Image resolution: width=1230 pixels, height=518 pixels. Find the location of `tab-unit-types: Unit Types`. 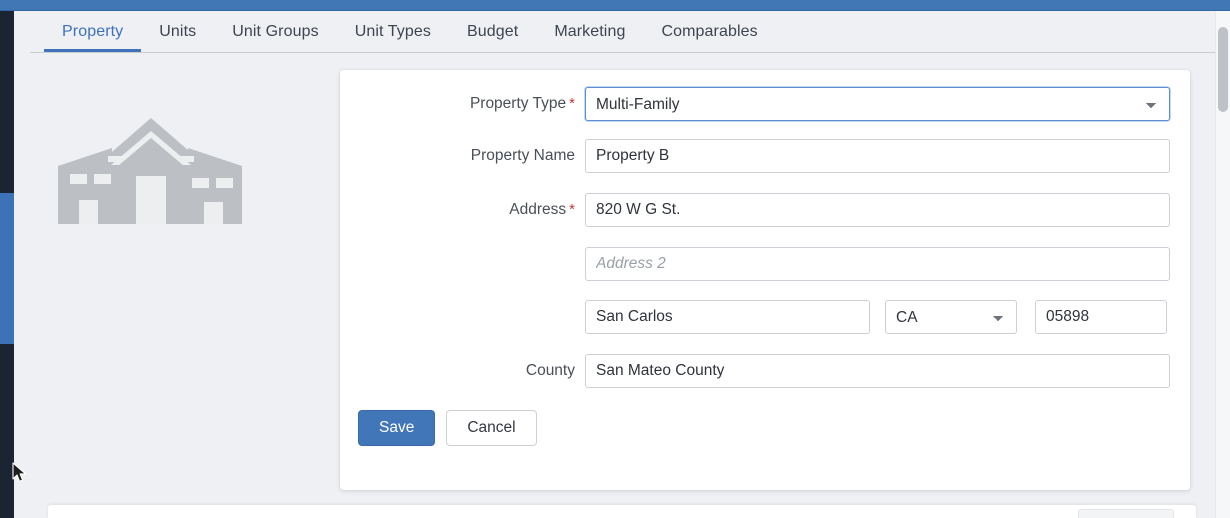

tab-unit-types: Unit Types is located at coordinates (393, 31).